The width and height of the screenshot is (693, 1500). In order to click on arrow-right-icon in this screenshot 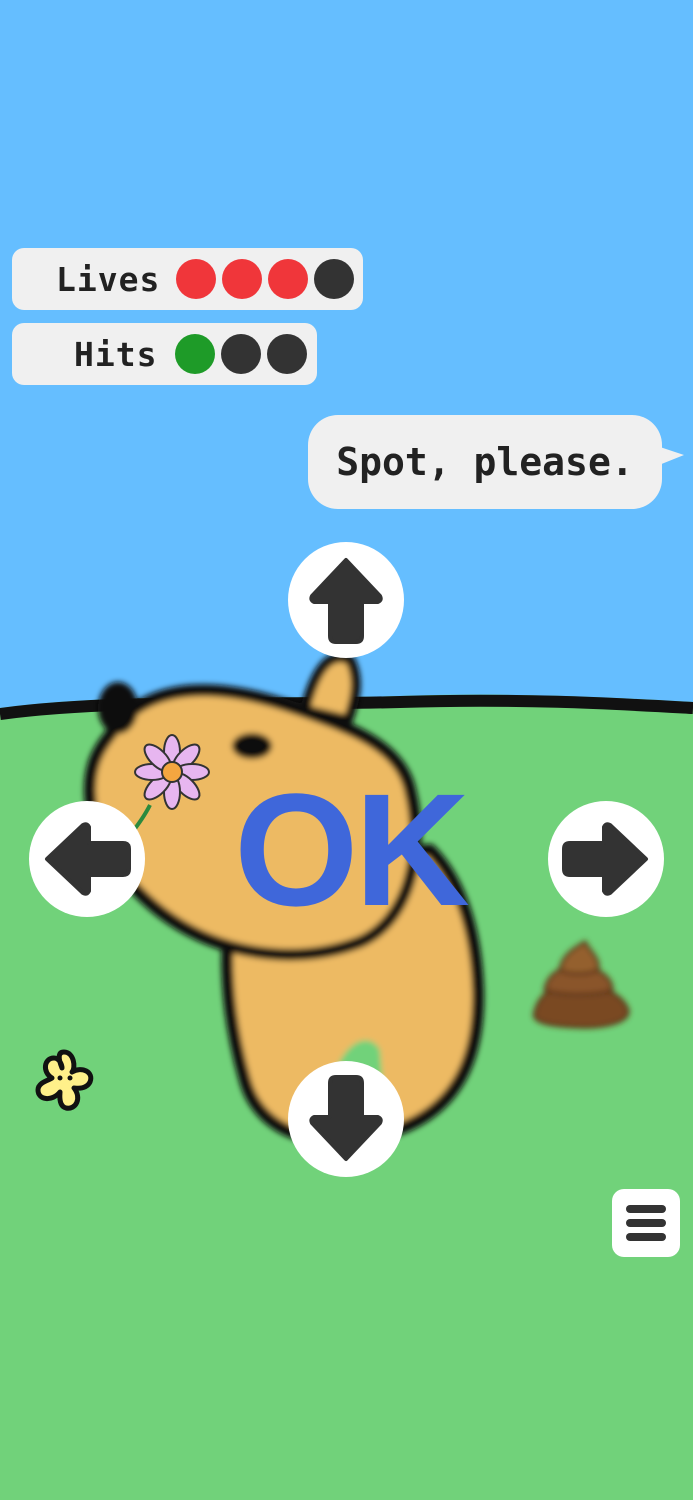, I will do `click(605, 859)`.